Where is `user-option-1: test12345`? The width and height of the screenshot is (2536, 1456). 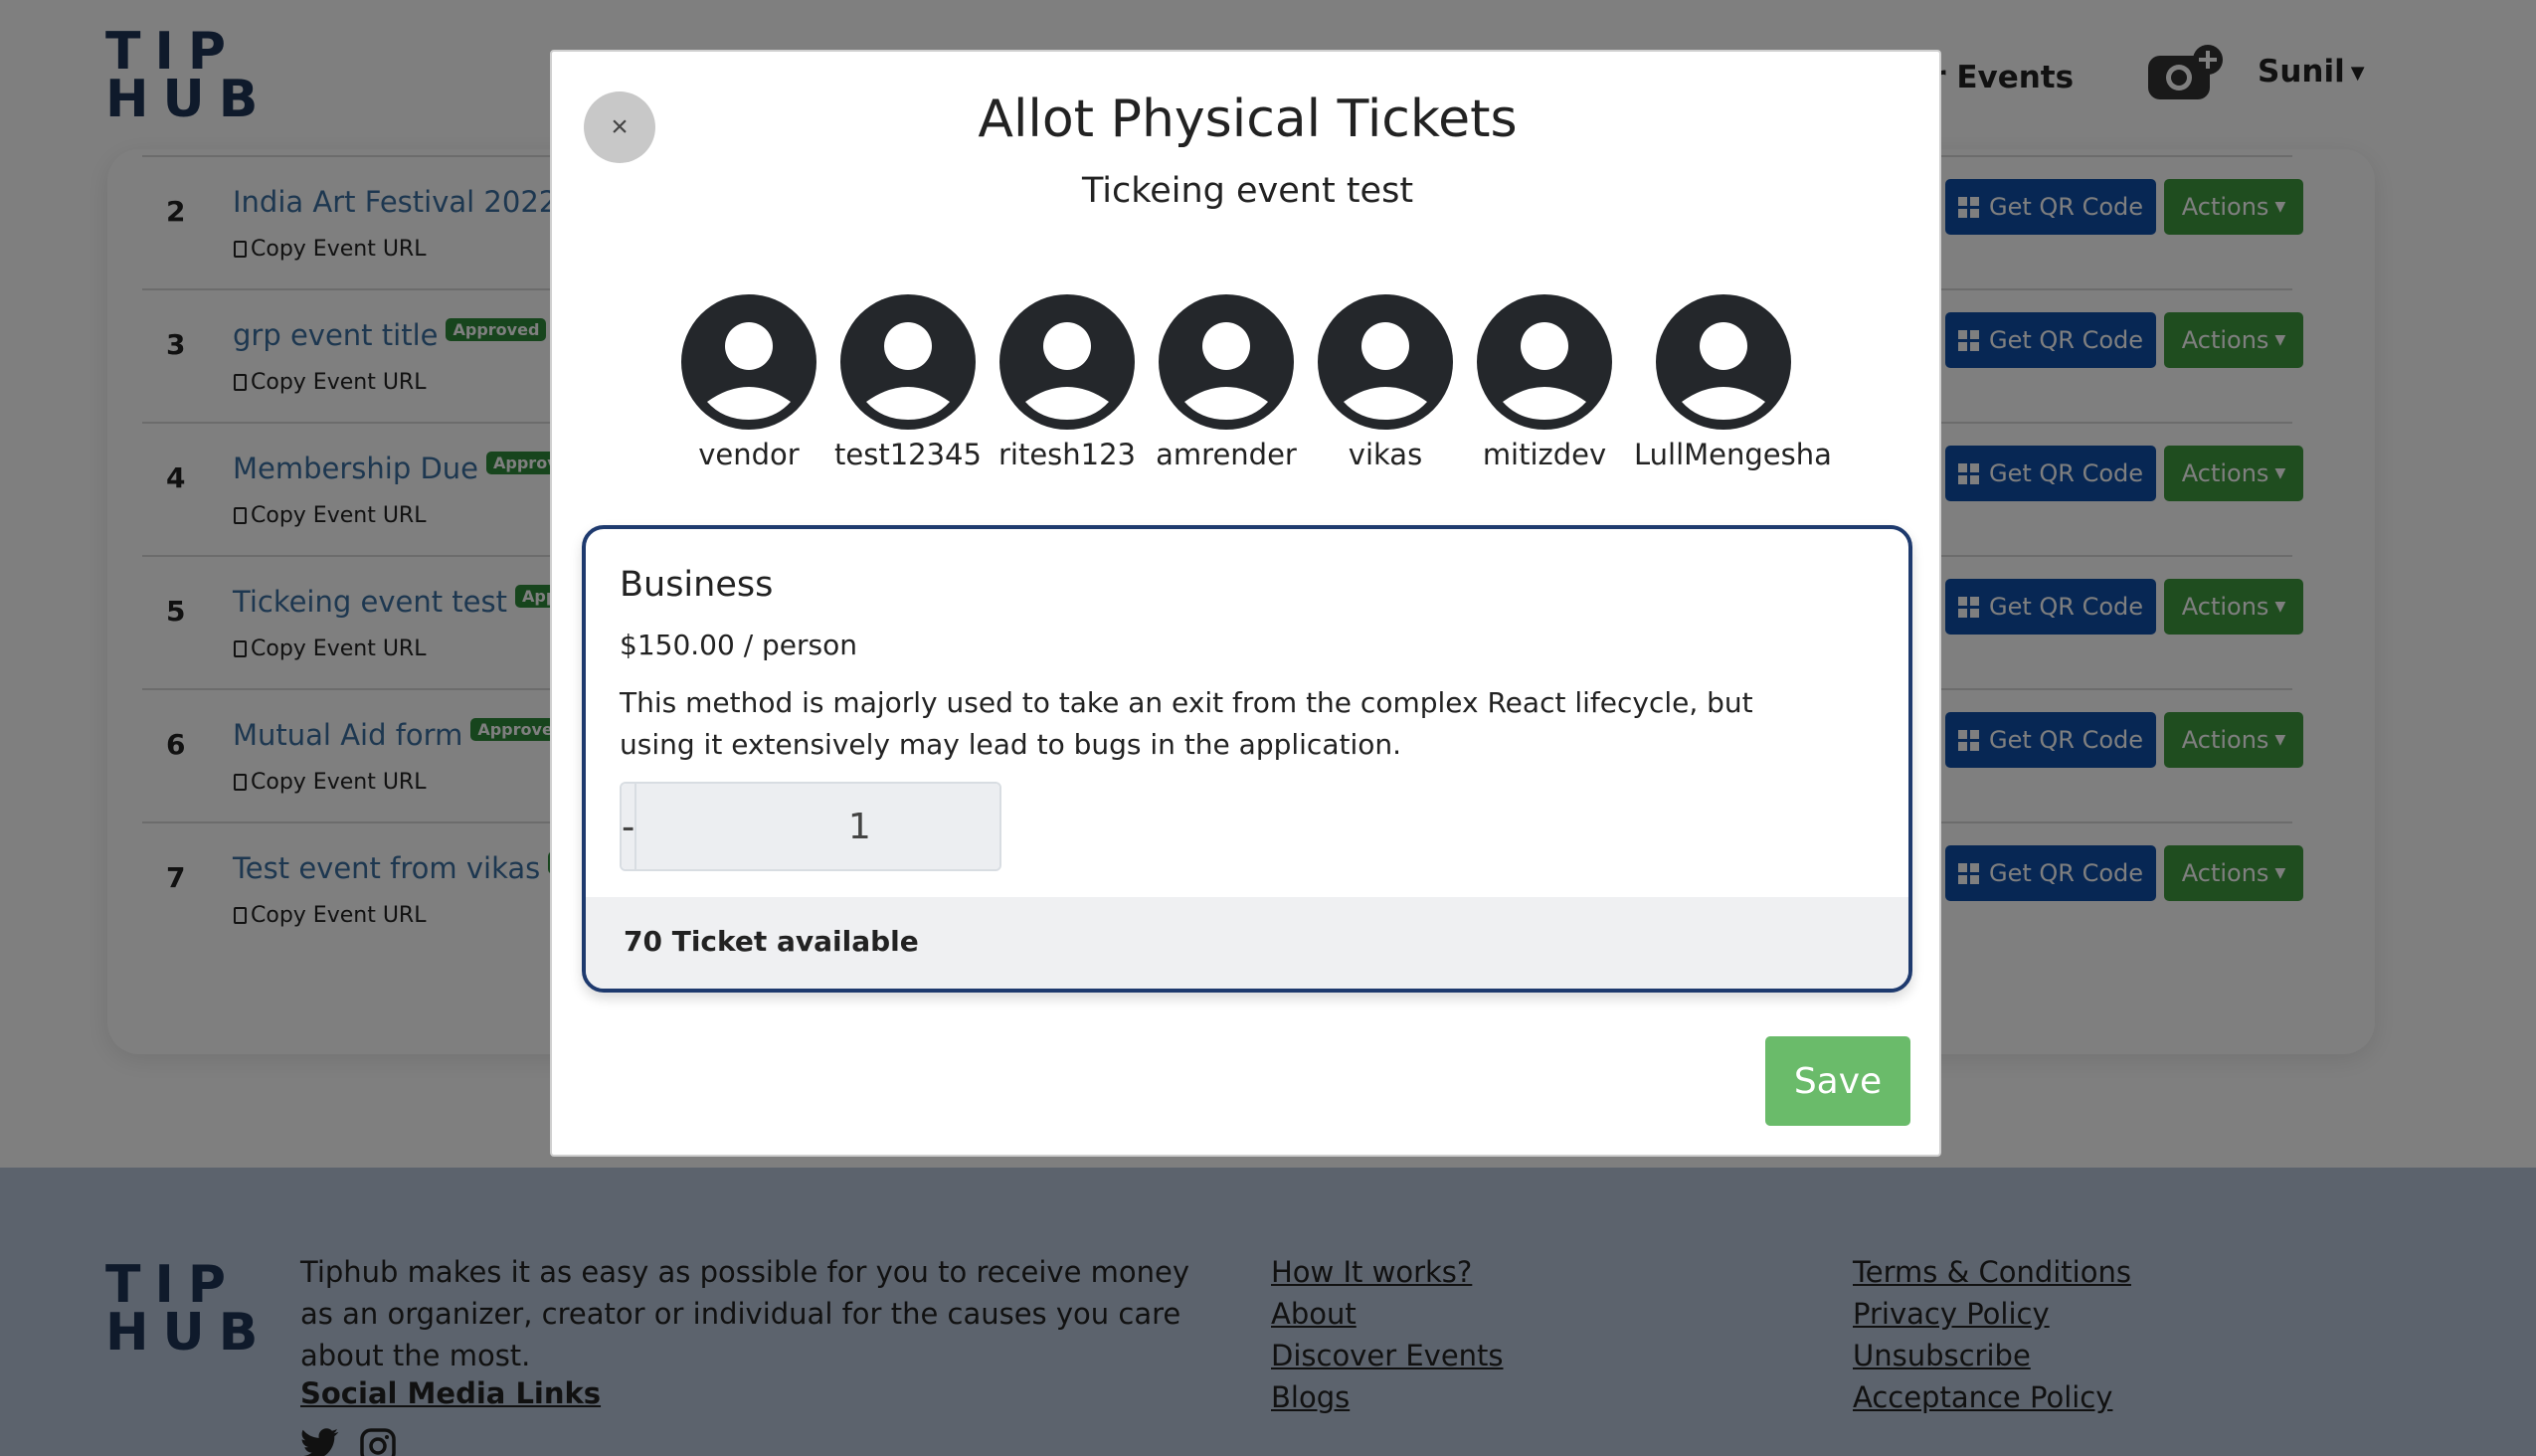 user-option-1: test12345 is located at coordinates (907, 382).